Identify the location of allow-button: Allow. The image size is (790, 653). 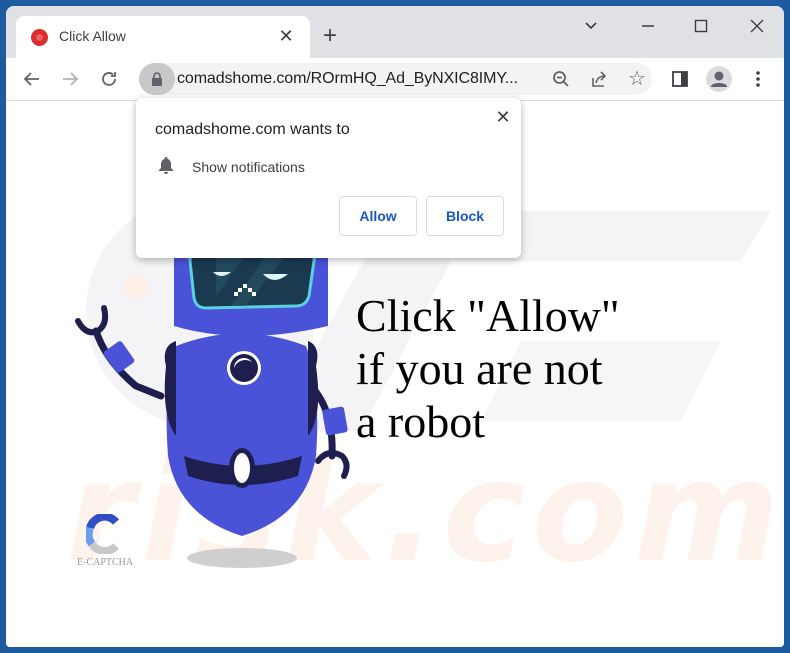
(378, 216).